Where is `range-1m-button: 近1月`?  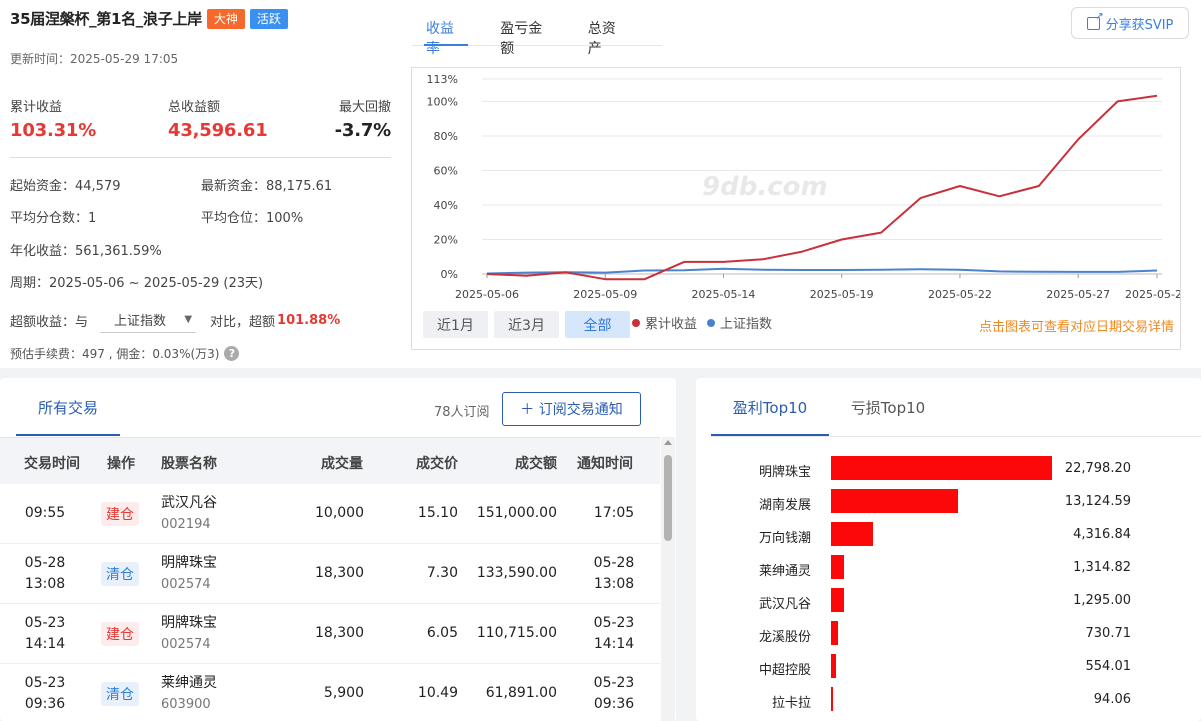
range-1m-button: 近1月 is located at coordinates (455, 324).